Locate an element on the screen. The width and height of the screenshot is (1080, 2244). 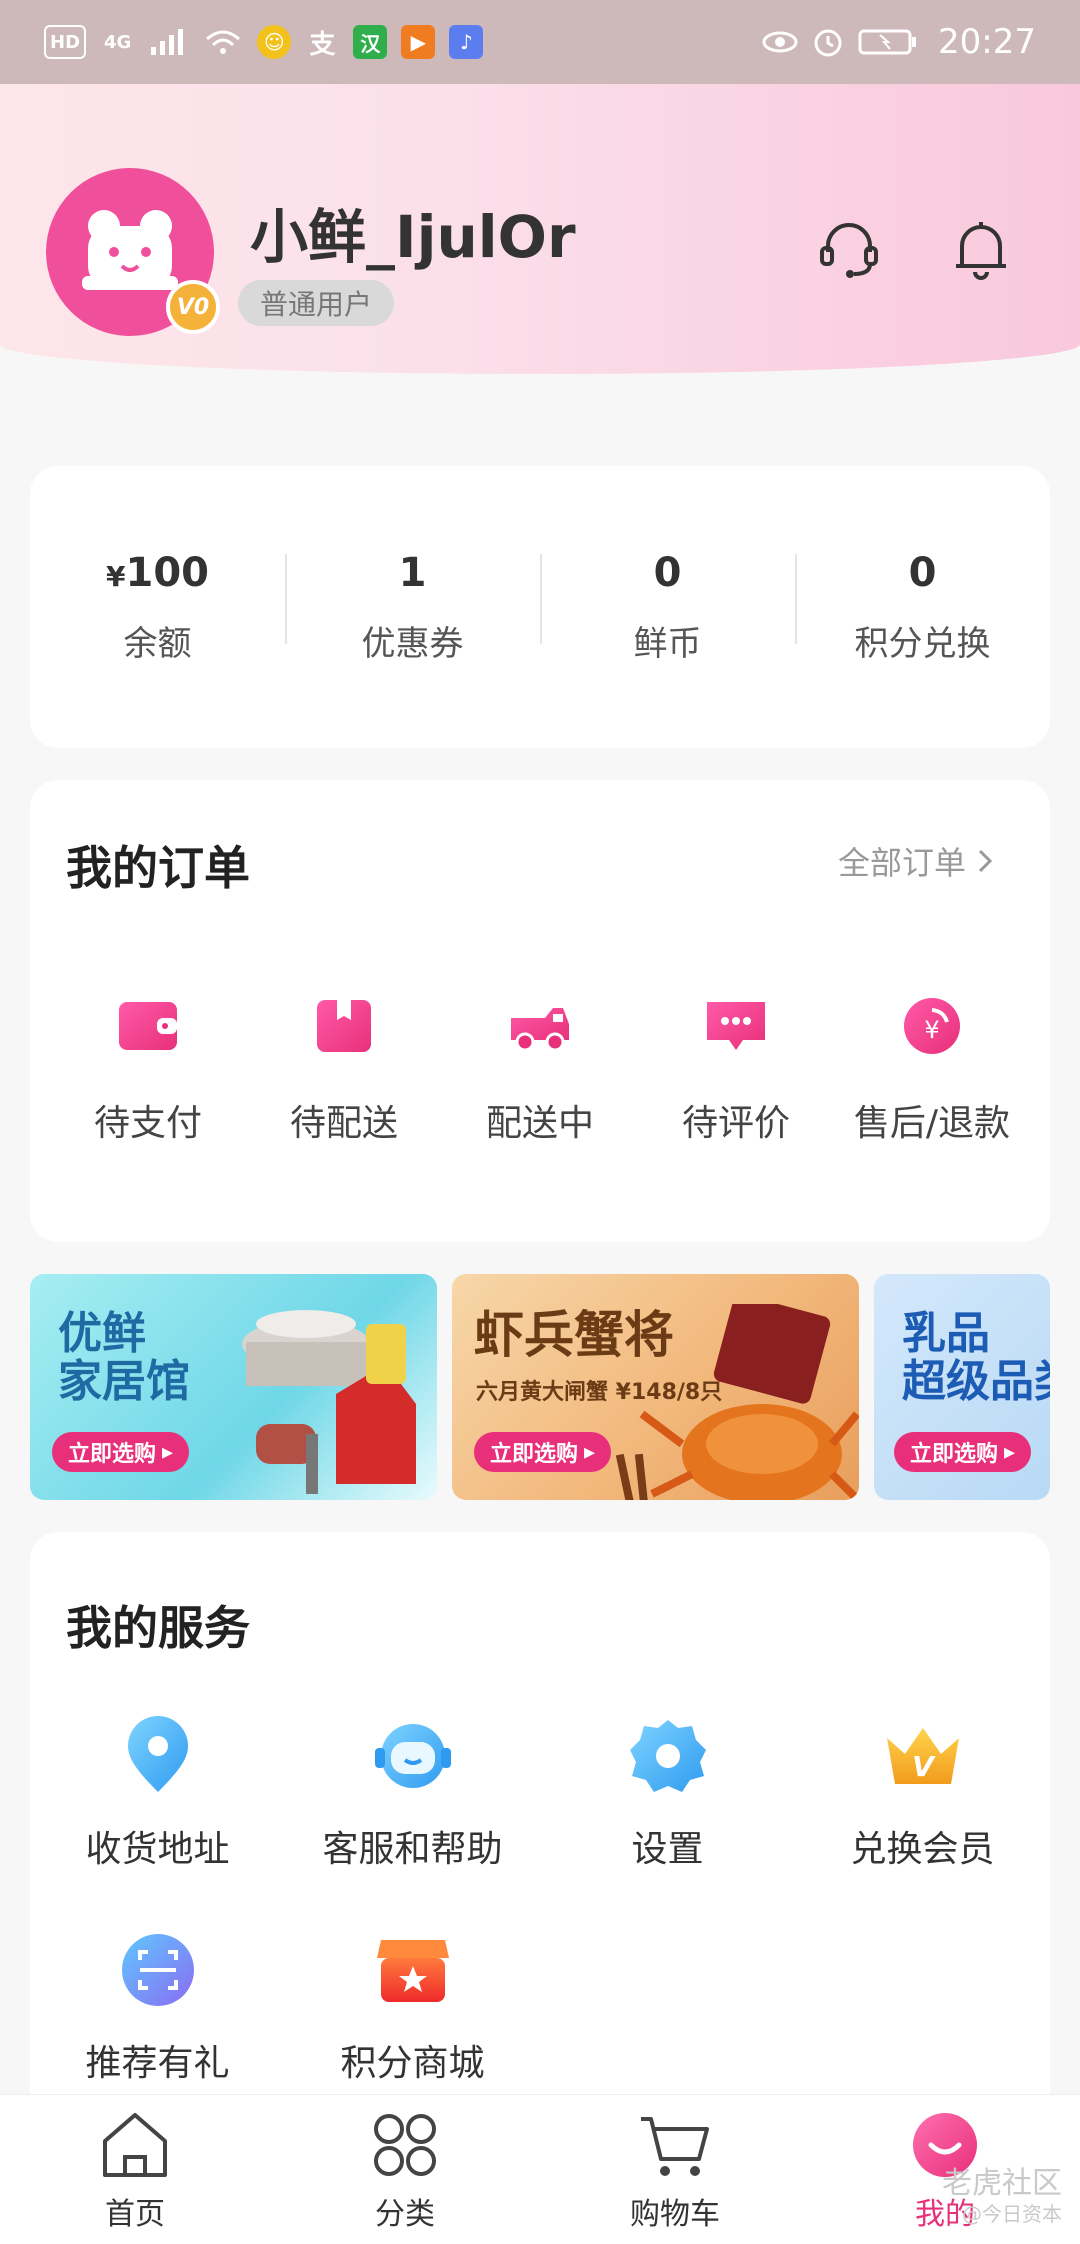
service-label: 兑换会员 is located at coordinates (922, 1849).